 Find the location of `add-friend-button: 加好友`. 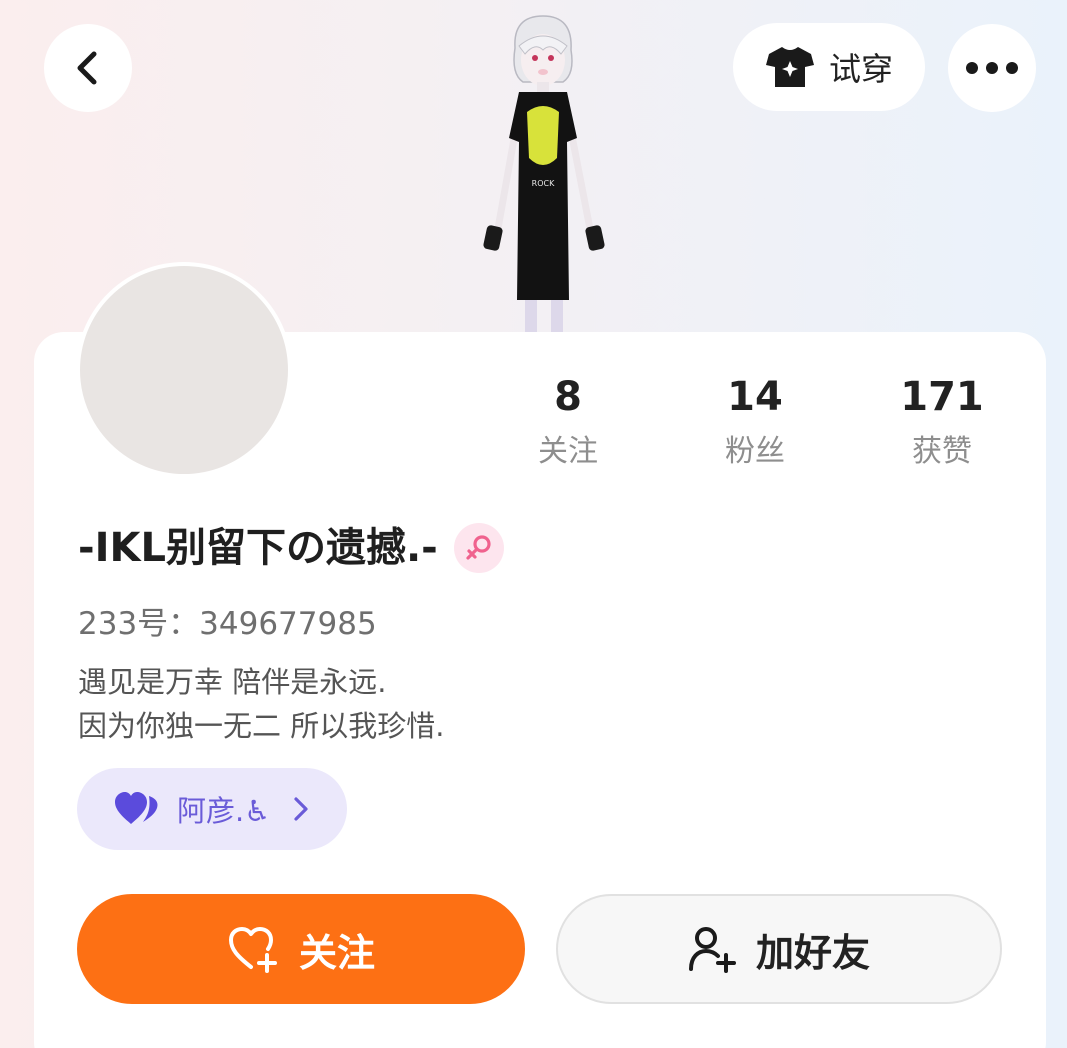

add-friend-button: 加好友 is located at coordinates (779, 949).